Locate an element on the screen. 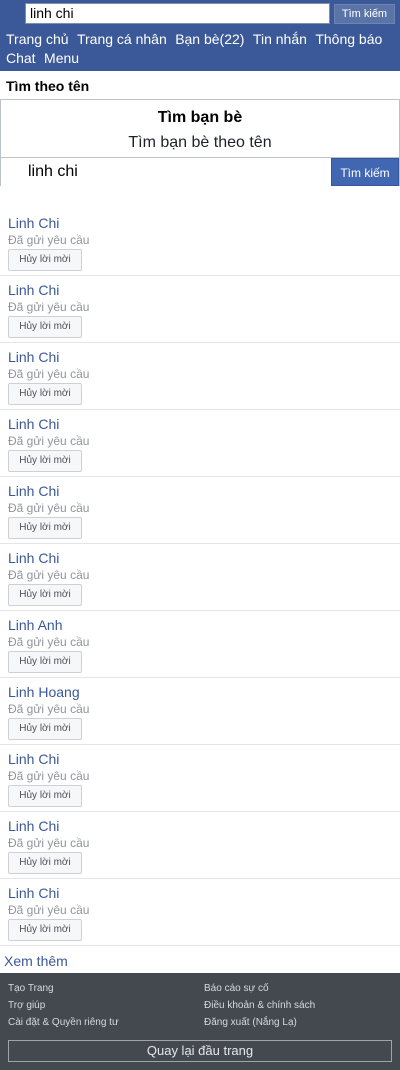 The width and height of the screenshot is (400, 1070). result-name: Linh Anh is located at coordinates (35, 625).